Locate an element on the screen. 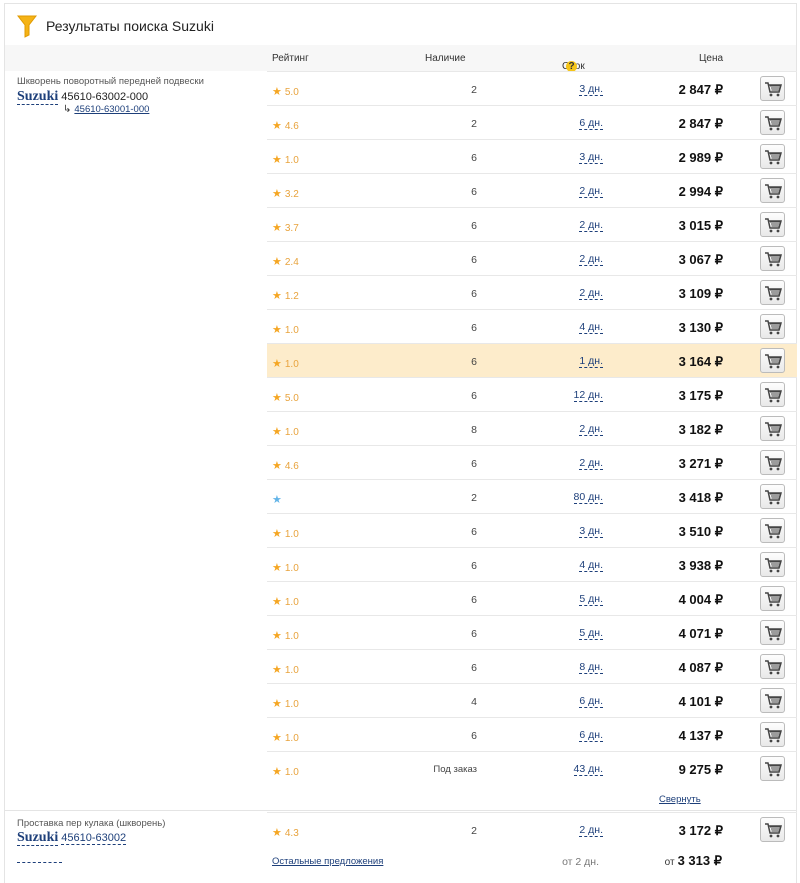 Image resolution: width=800 pixels, height=883 pixels. price: 3 130 ₽ is located at coordinates (700, 327).